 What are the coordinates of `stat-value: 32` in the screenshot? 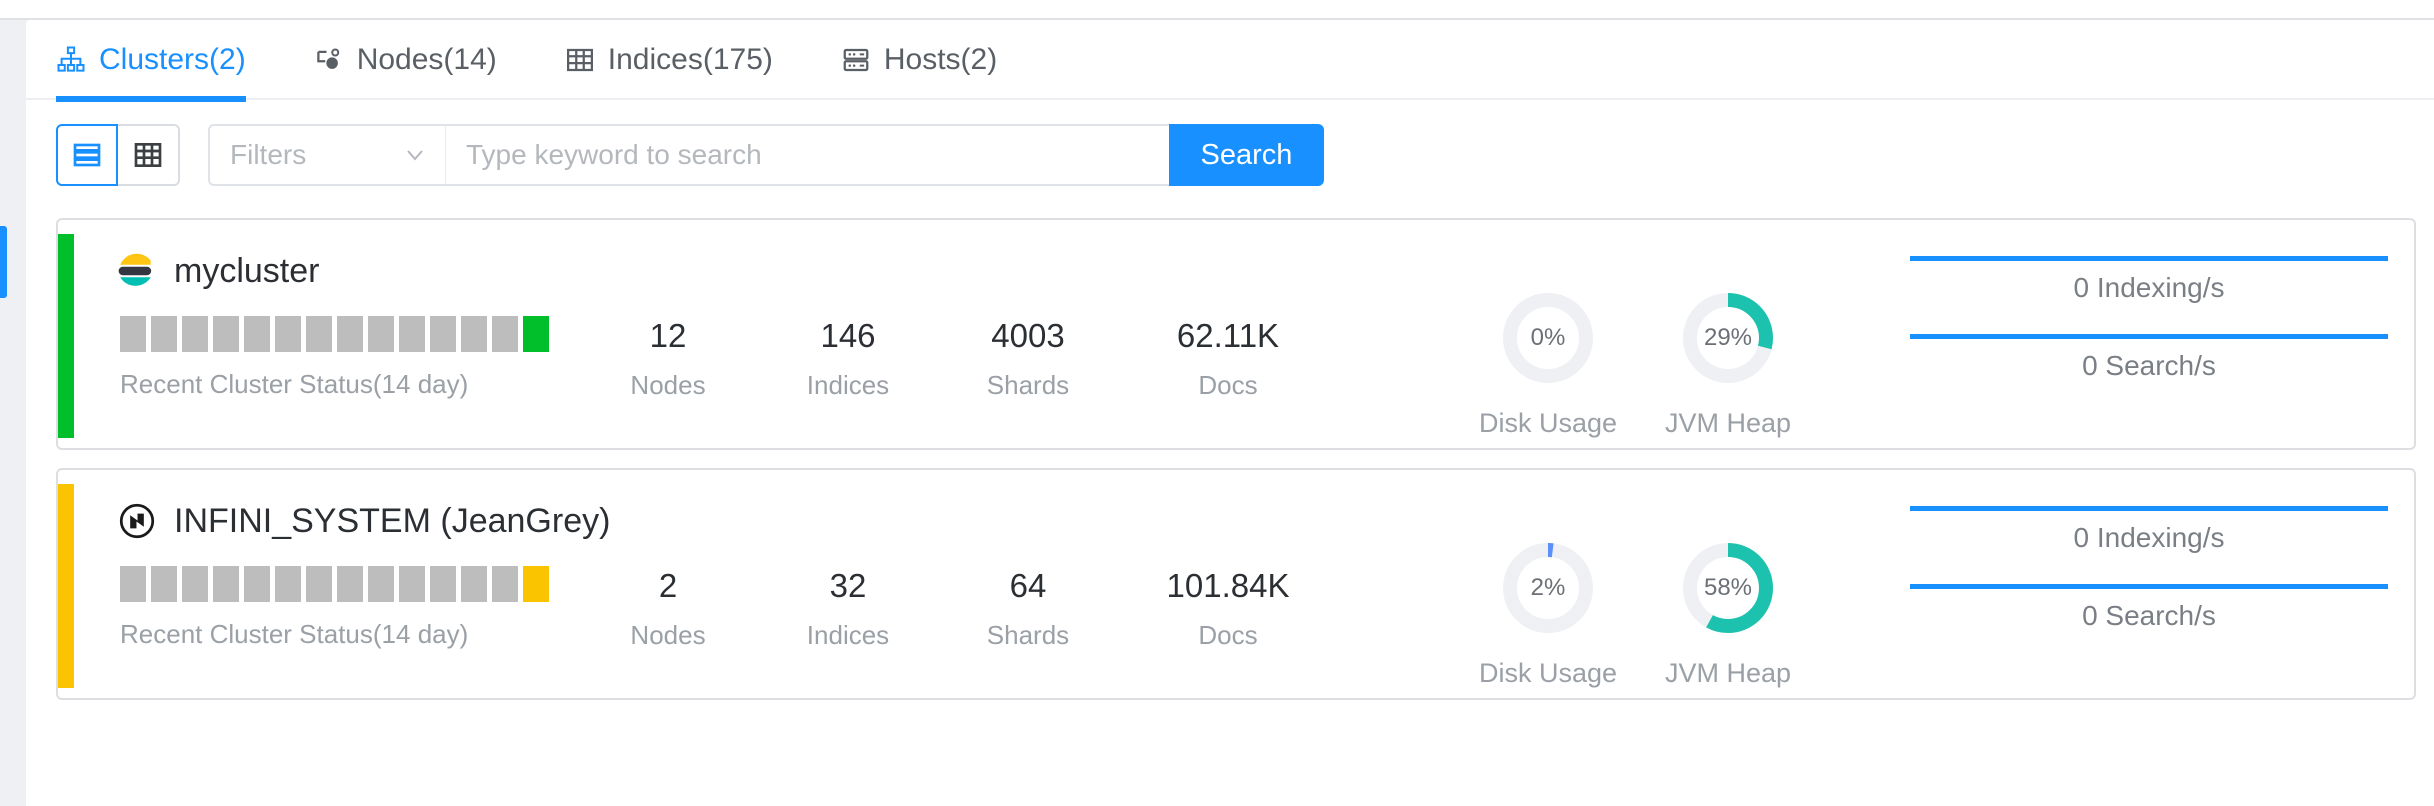 It's located at (848, 585).